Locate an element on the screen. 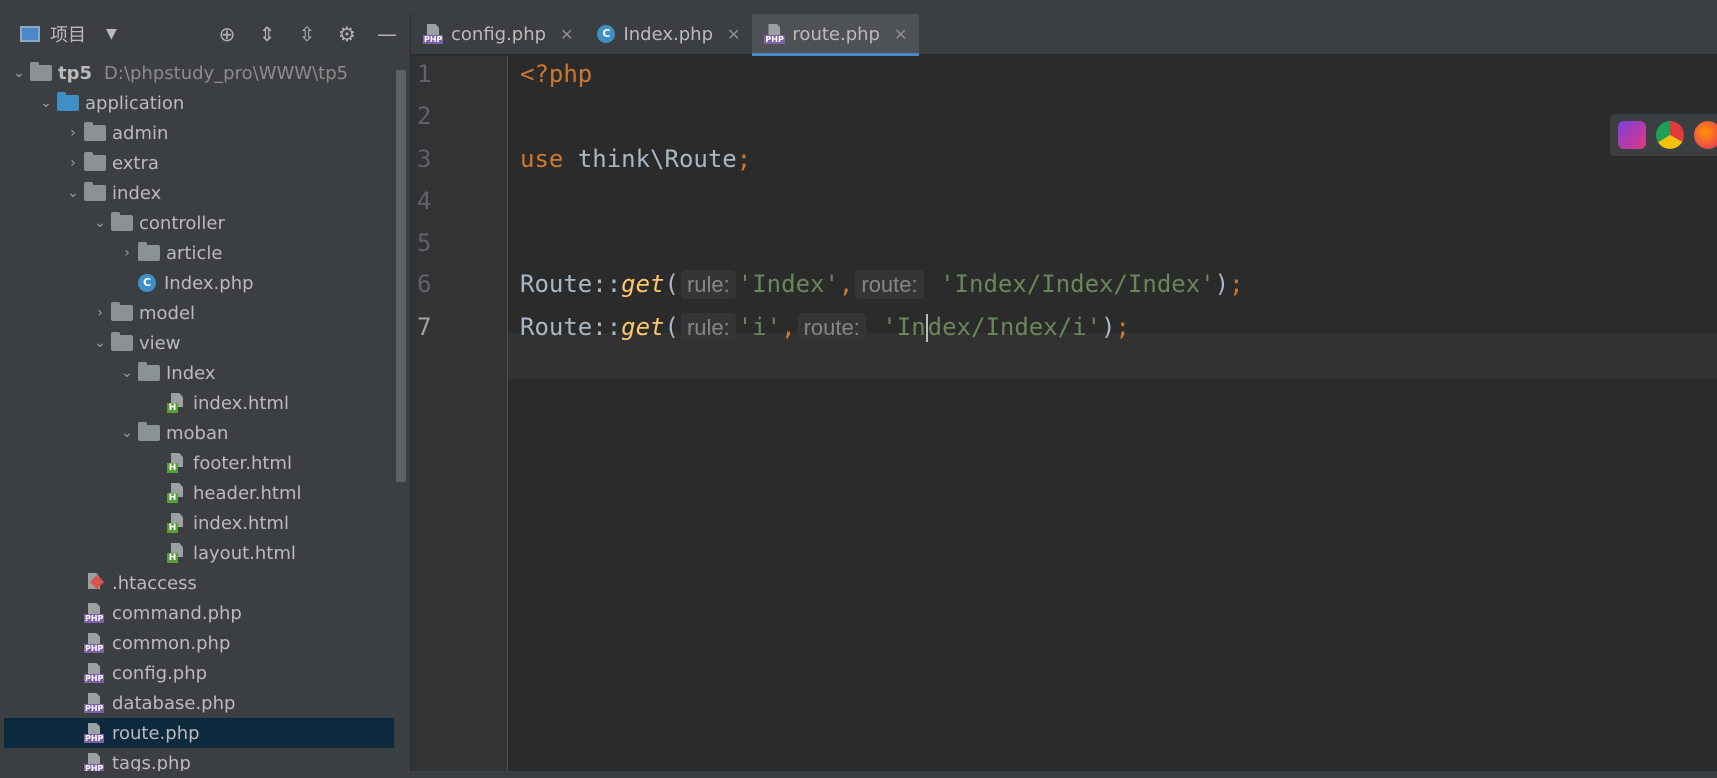 The image size is (1717, 778). tree-item: ⌄ controller is located at coordinates (199, 223).